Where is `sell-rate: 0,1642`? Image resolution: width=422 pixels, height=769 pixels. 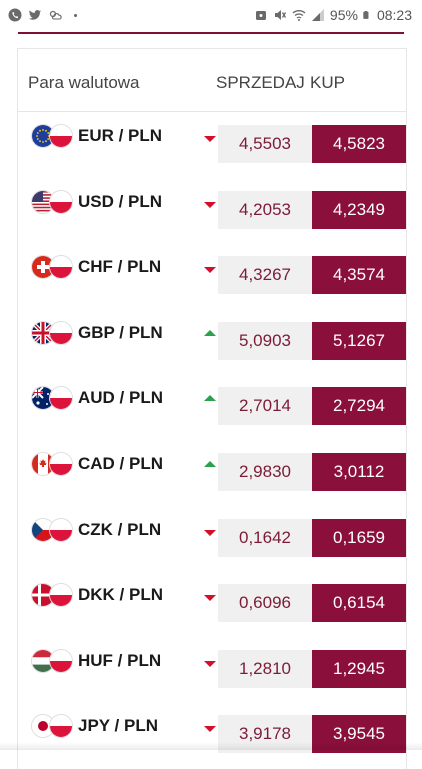 sell-rate: 0,1642 is located at coordinates (265, 537).